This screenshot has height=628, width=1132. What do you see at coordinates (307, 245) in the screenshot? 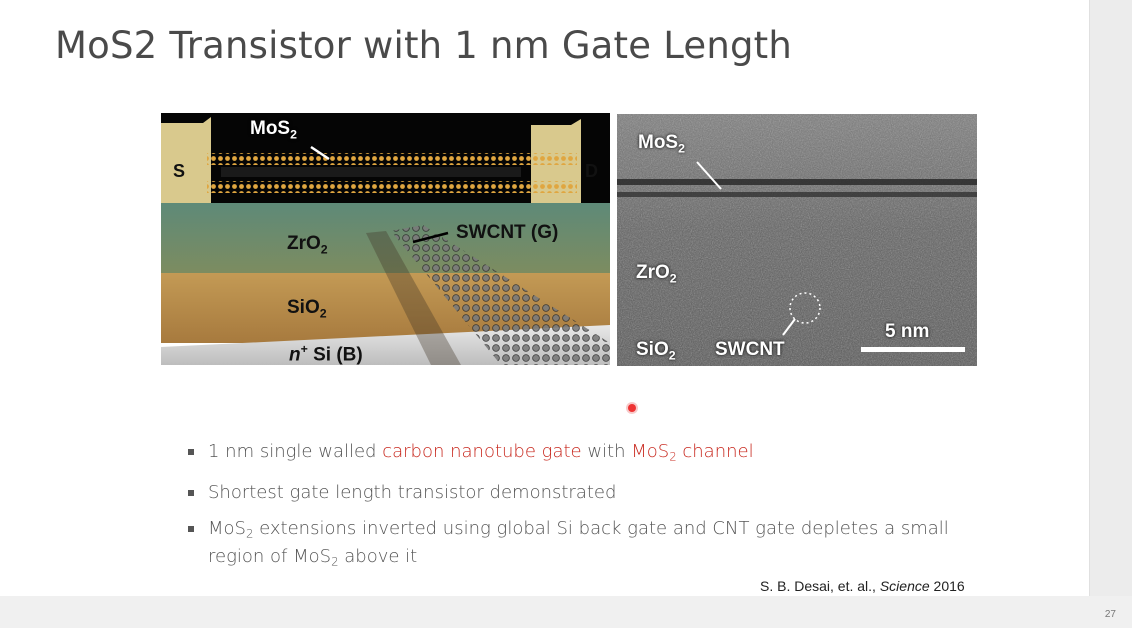
I see `figure-left-label-zro2: ZrO2` at bounding box center [307, 245].